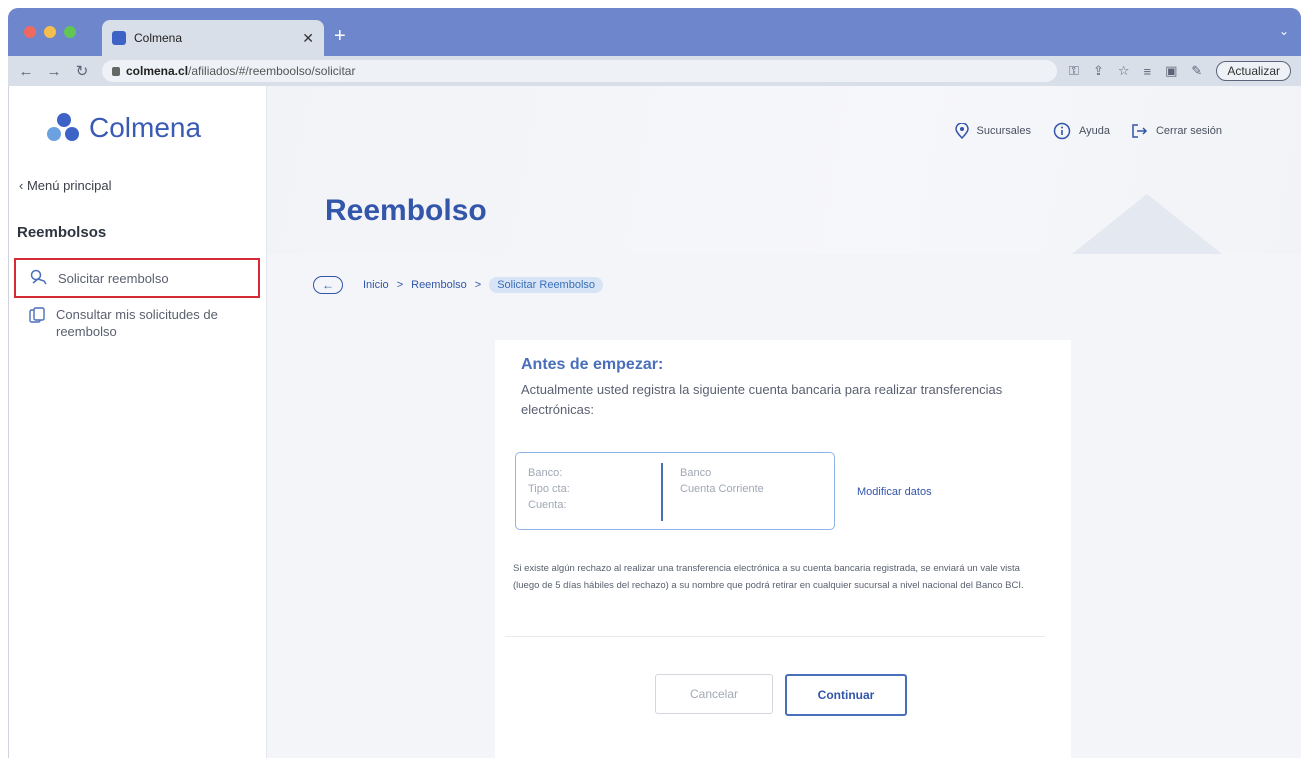  What do you see at coordinates (1147, 224) in the screenshot?
I see `banner-decoration` at bounding box center [1147, 224].